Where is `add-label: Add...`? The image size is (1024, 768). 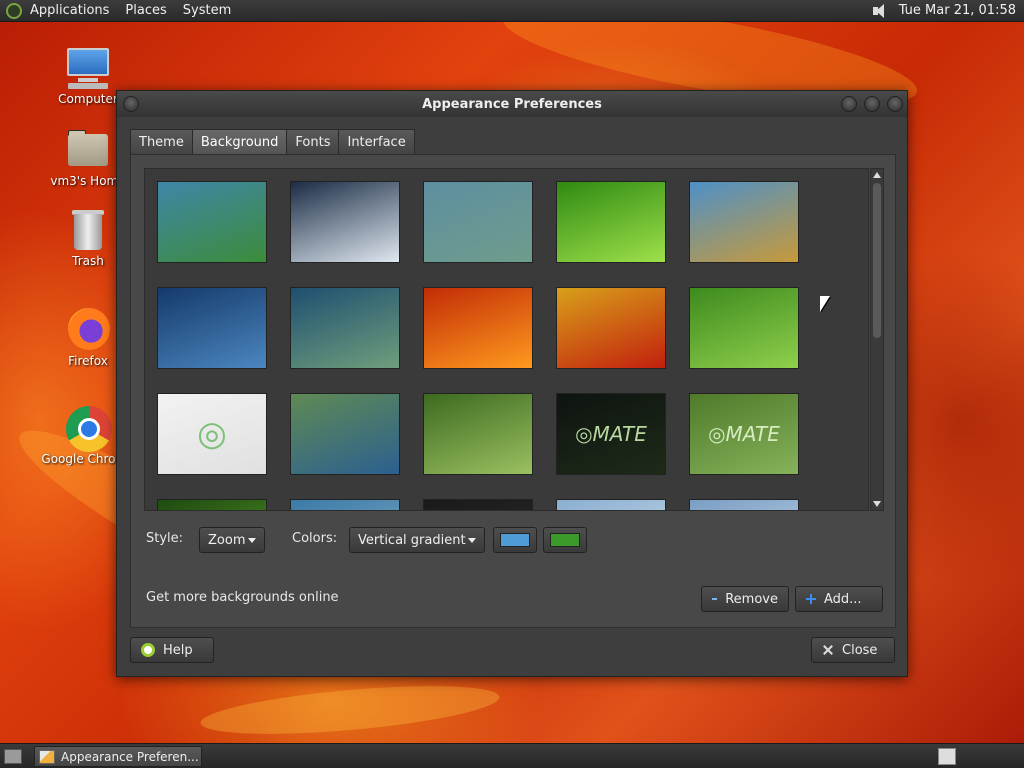
add-label: Add... is located at coordinates (843, 599).